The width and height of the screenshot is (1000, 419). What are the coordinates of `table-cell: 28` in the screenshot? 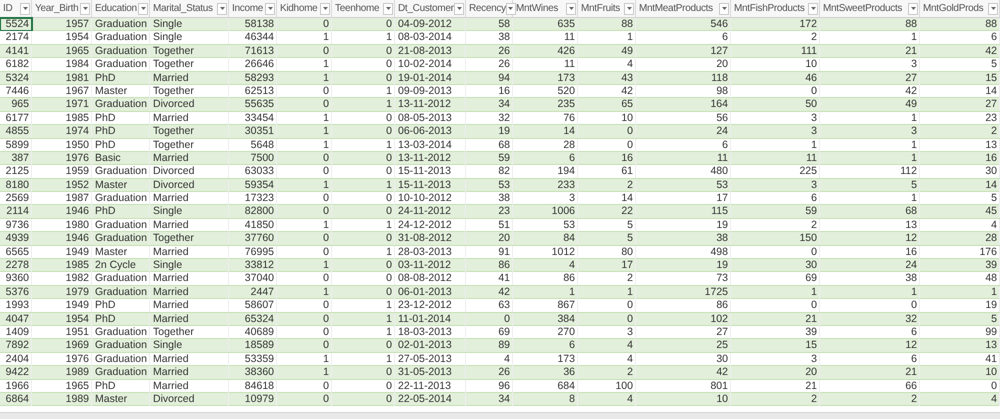 It's located at (960, 239).